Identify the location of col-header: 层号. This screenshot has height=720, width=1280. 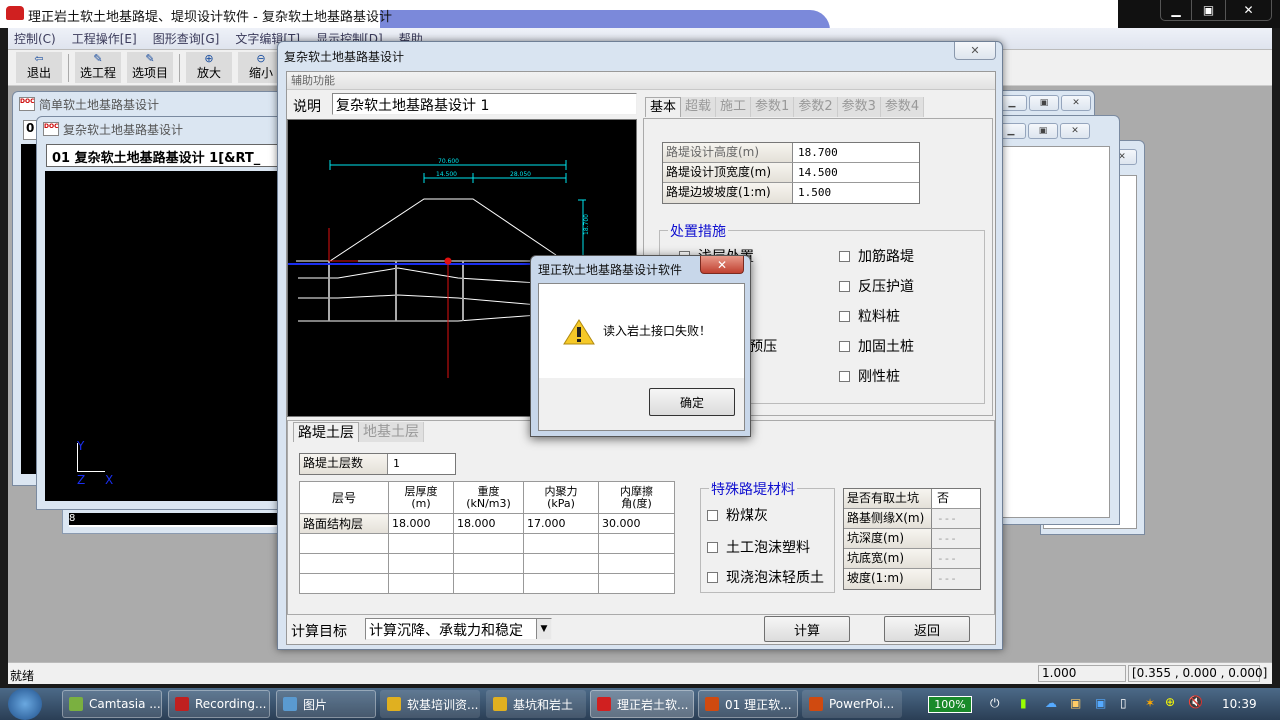
(344, 497).